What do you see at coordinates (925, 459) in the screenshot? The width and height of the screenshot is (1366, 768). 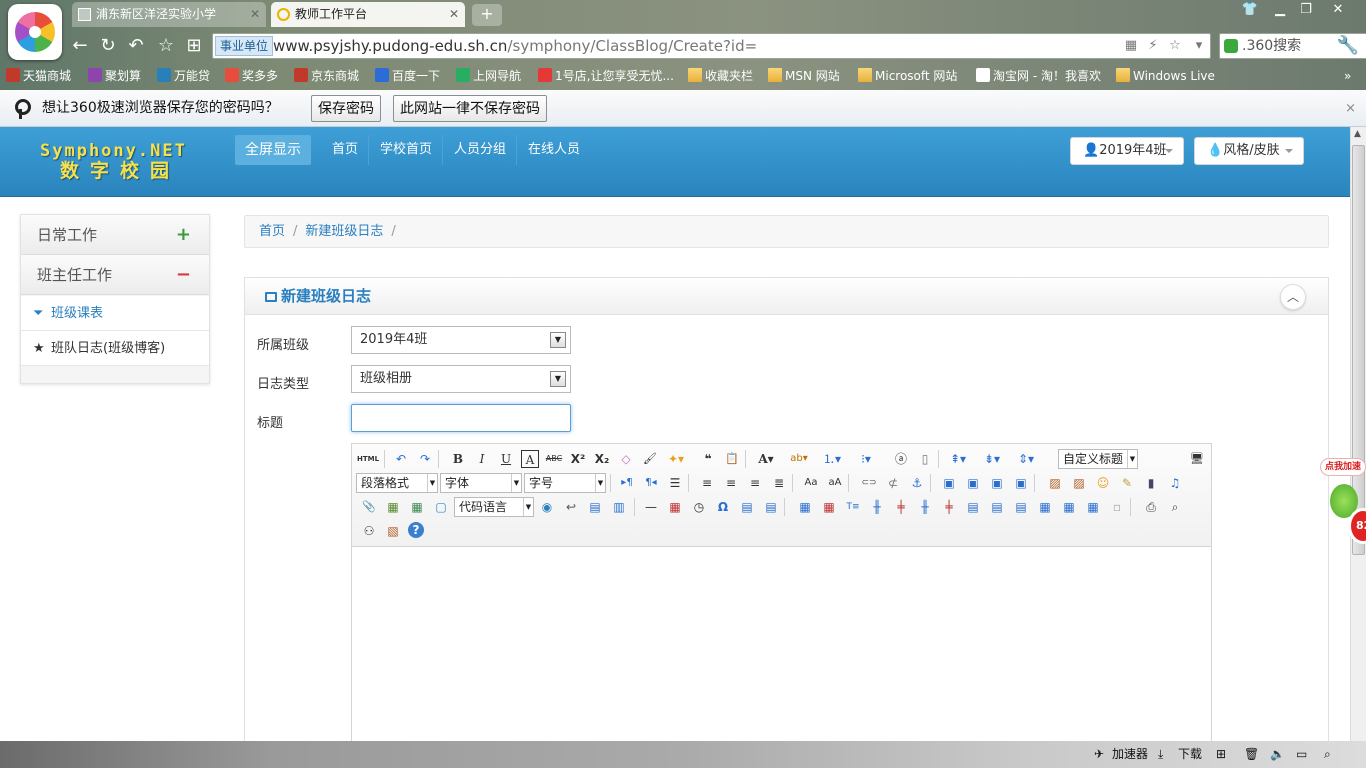 I see `page-icon: ▯` at bounding box center [925, 459].